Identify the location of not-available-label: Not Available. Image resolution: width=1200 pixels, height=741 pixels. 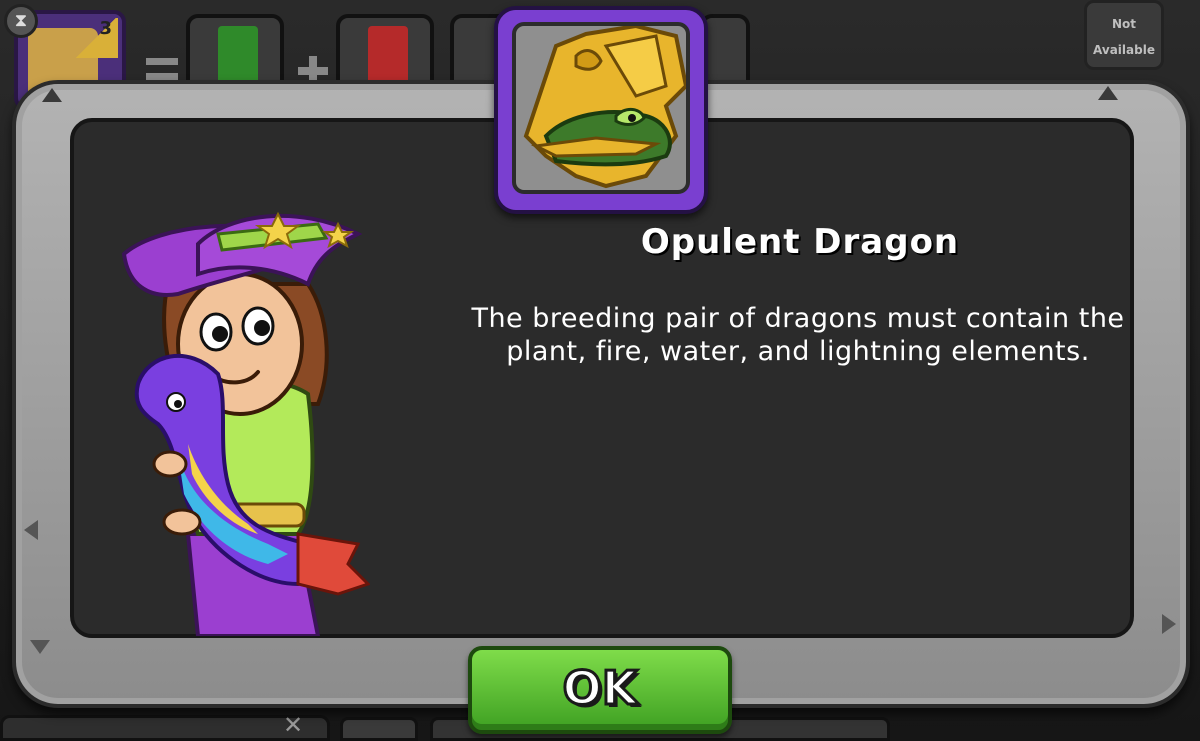
(1124, 35).